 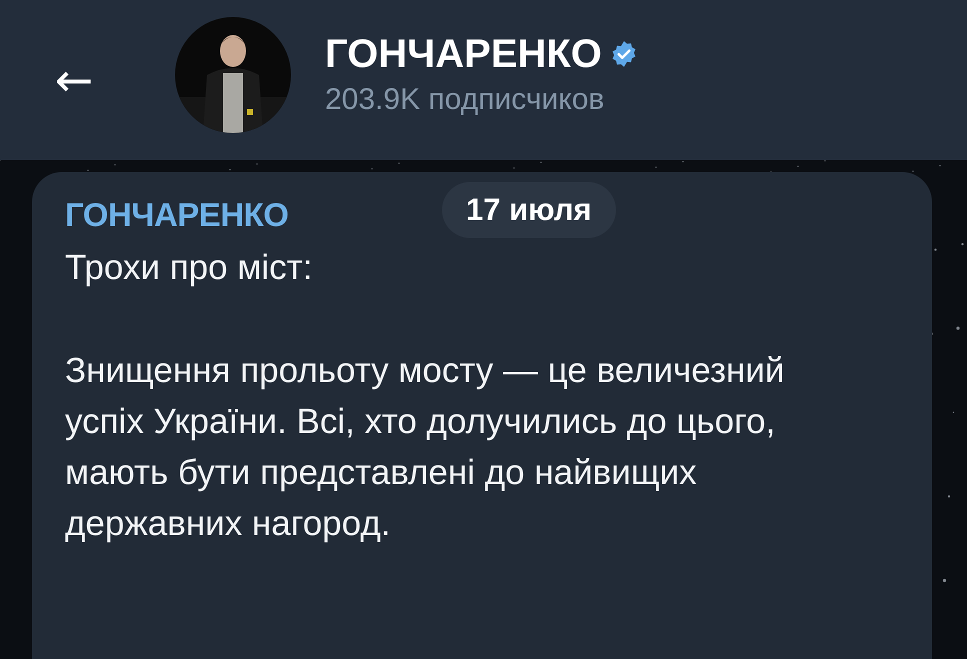 I want to click on channel-title: ГОНЧАРЕНКО, so click(x=463, y=54).